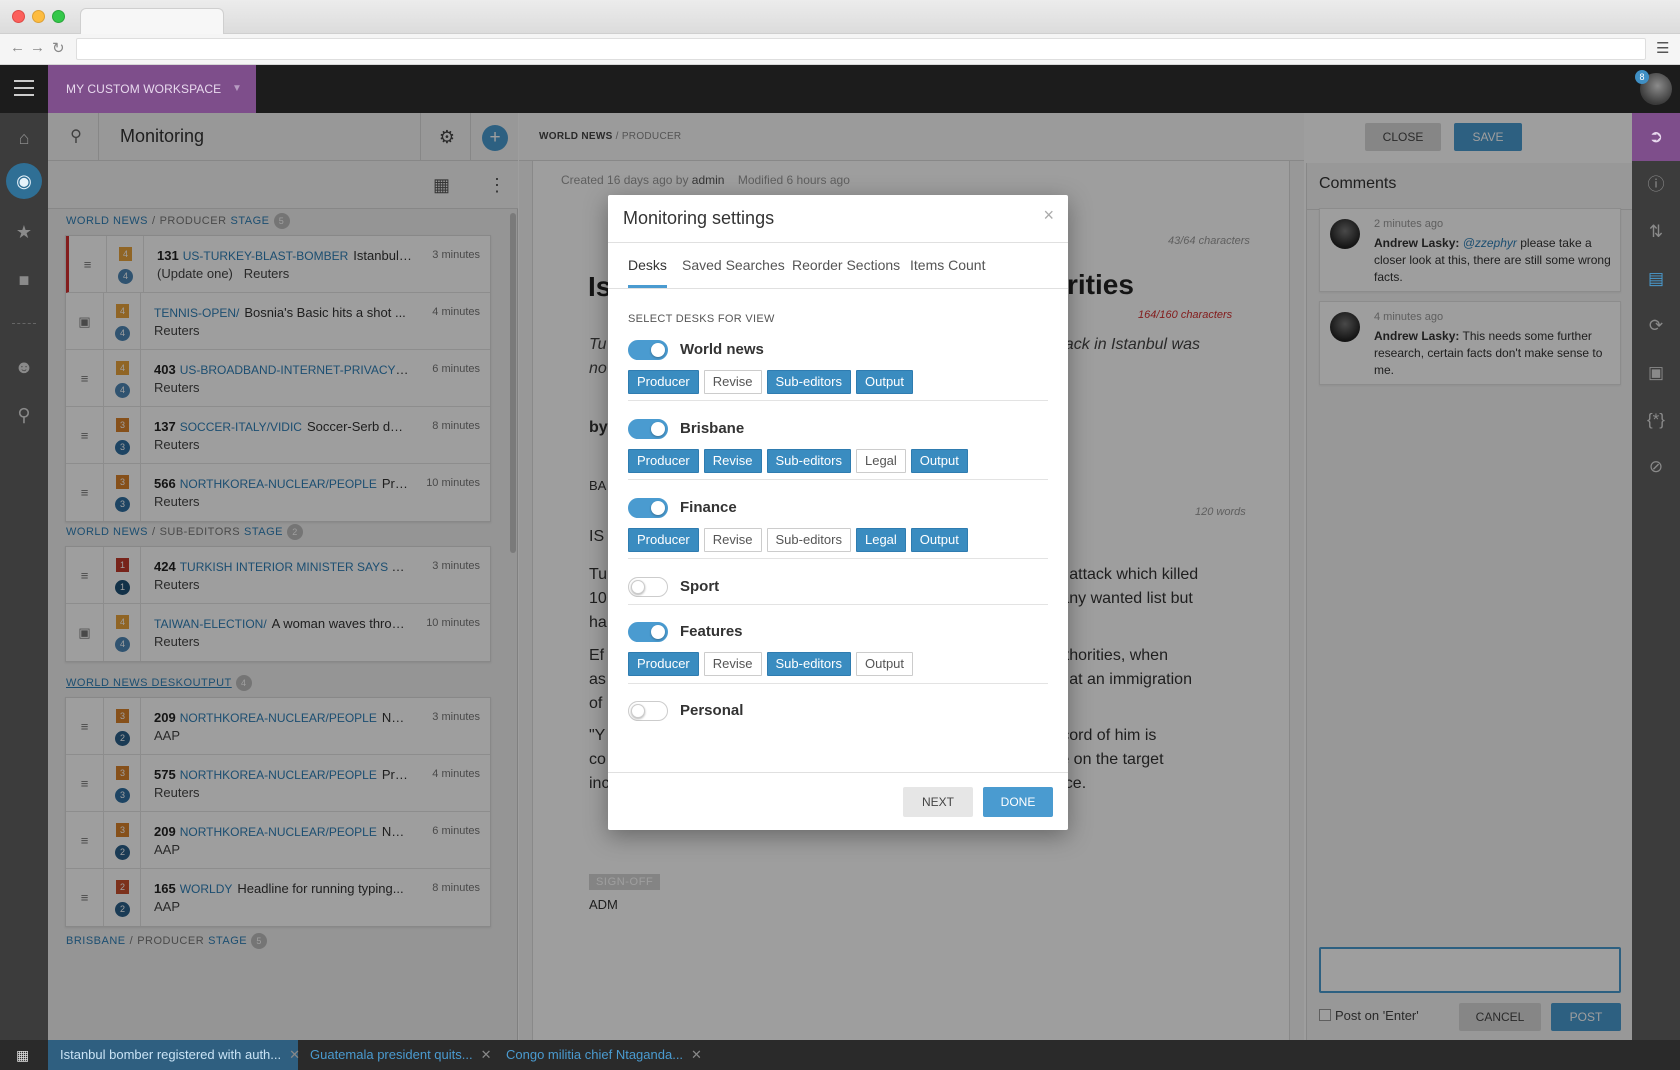 The width and height of the screenshot is (1680, 1070). I want to click on nav-divider, so click(24, 323).